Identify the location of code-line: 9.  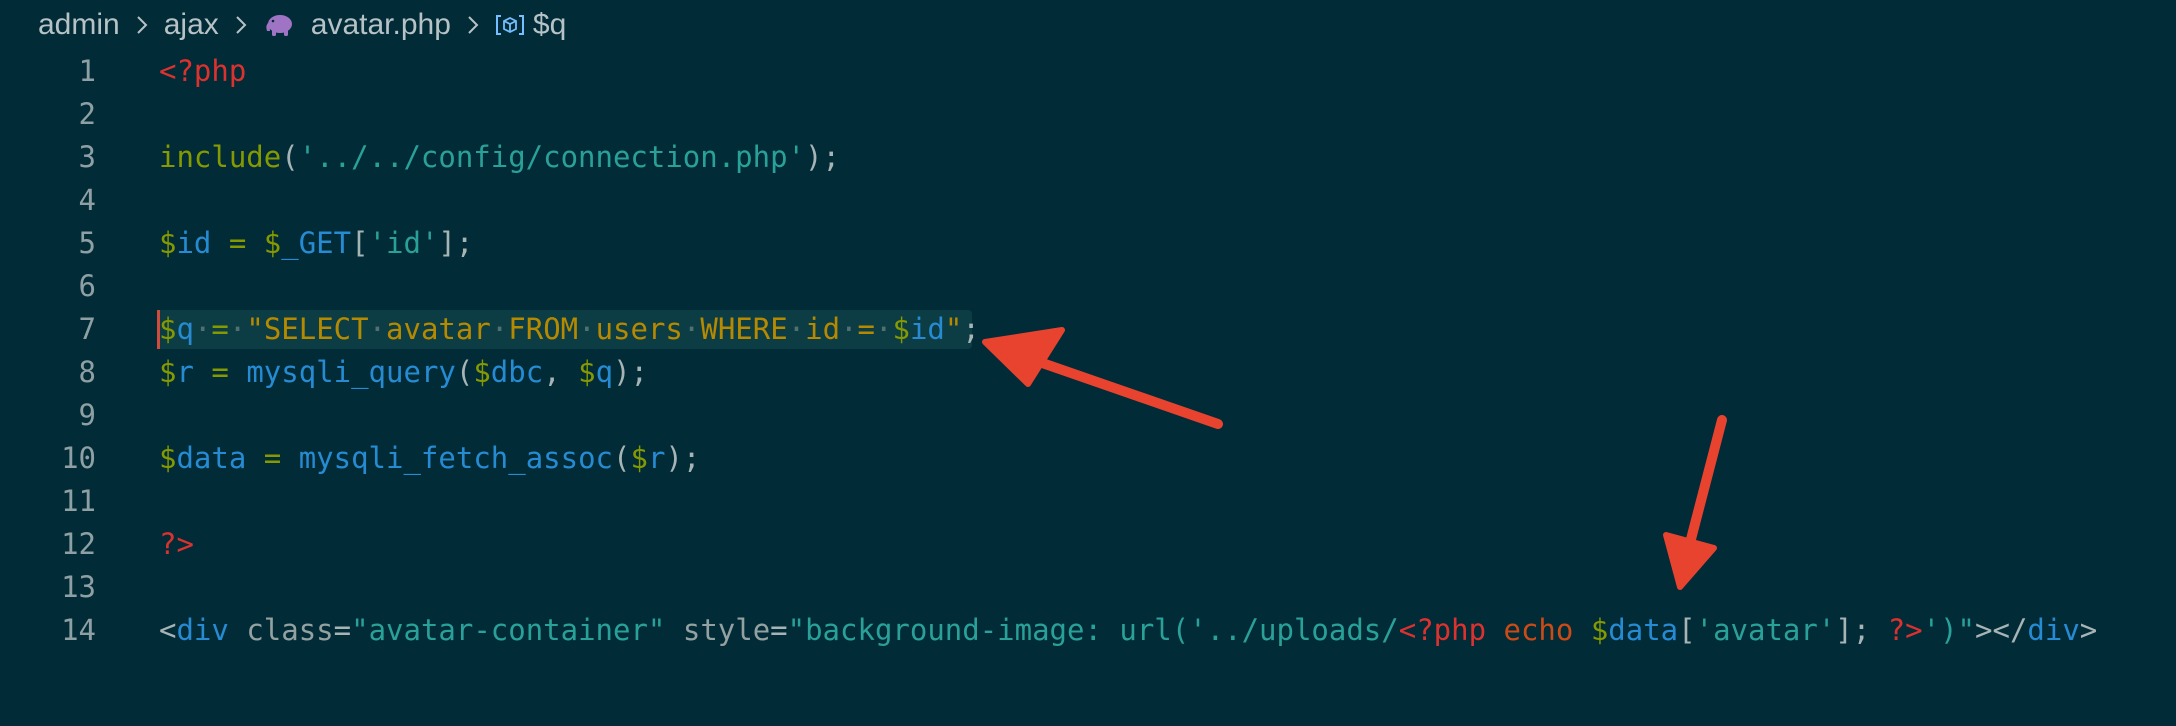
(1088, 415).